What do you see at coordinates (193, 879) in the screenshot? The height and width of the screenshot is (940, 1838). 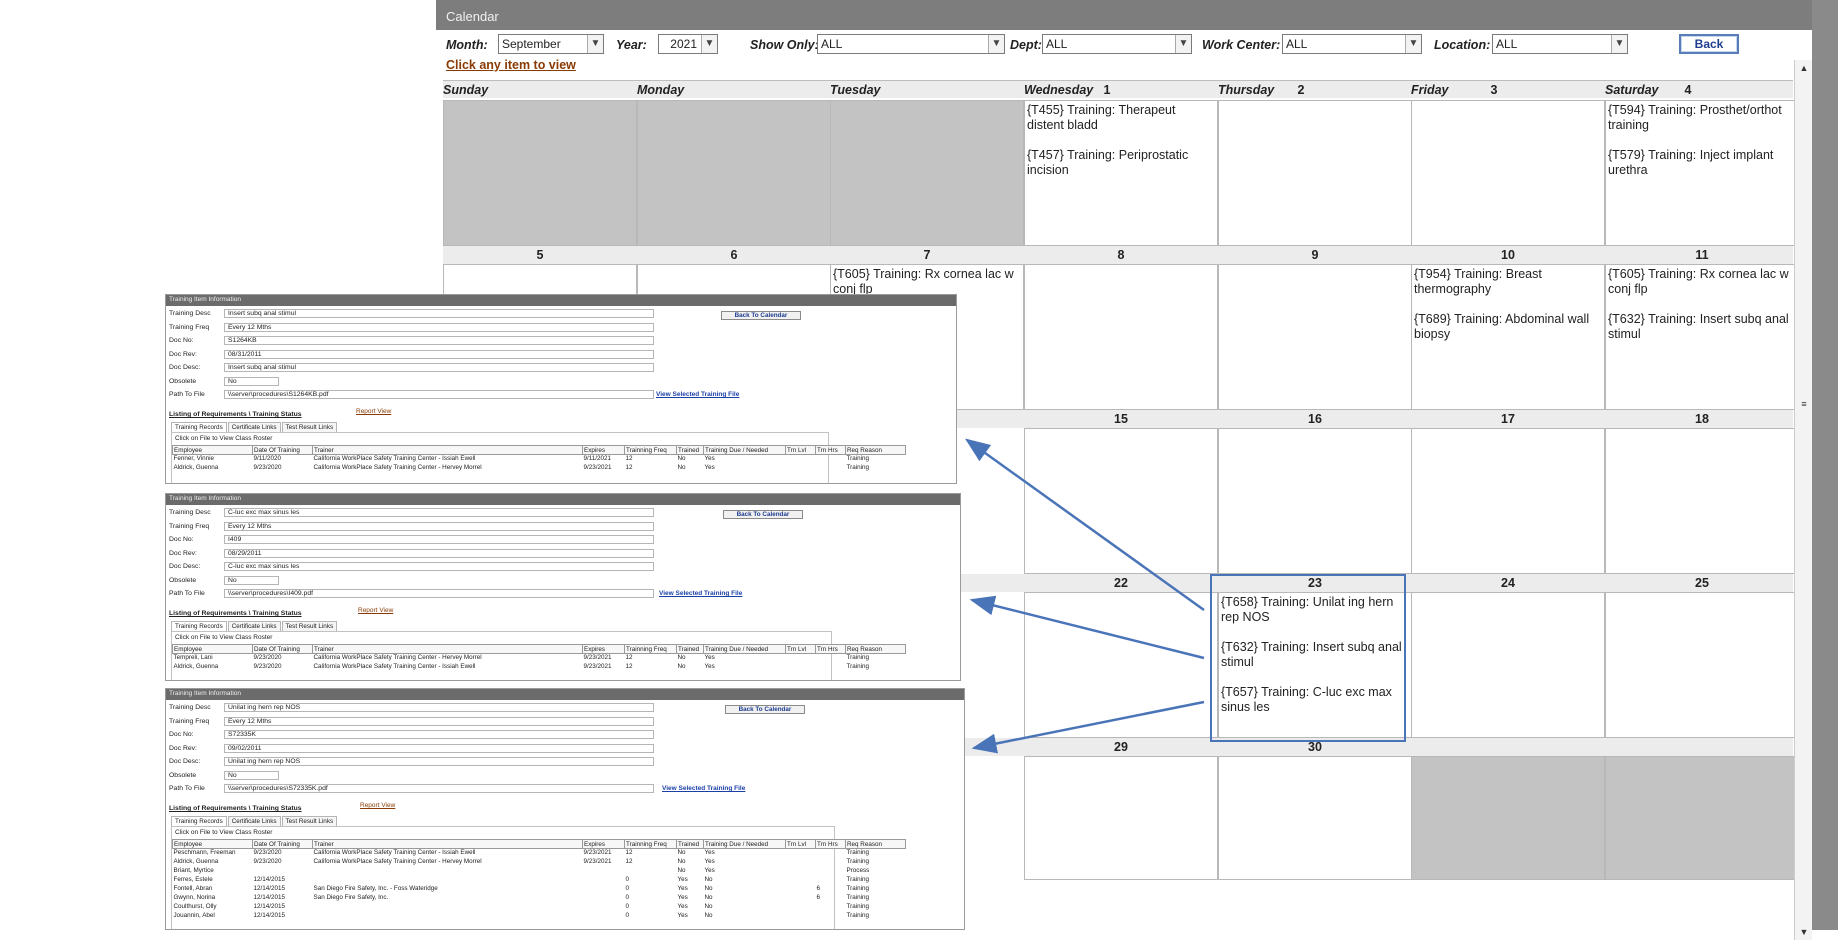 I see `table-cell: Ferres, Estele` at bounding box center [193, 879].